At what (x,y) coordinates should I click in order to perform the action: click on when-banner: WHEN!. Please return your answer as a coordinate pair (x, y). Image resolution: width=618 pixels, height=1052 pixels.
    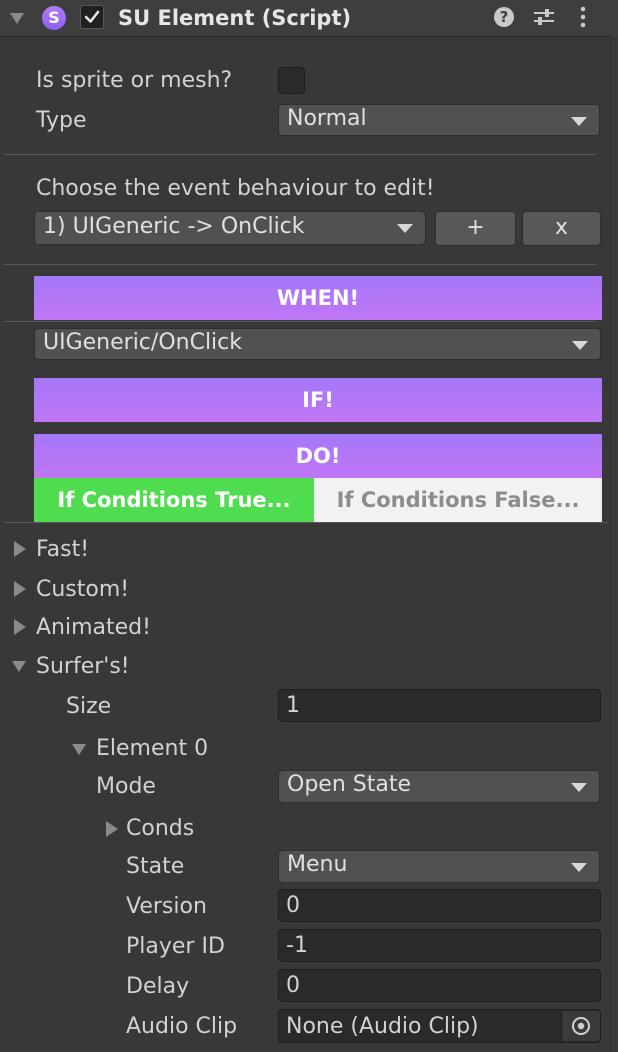
    Looking at the image, I should click on (318, 298).